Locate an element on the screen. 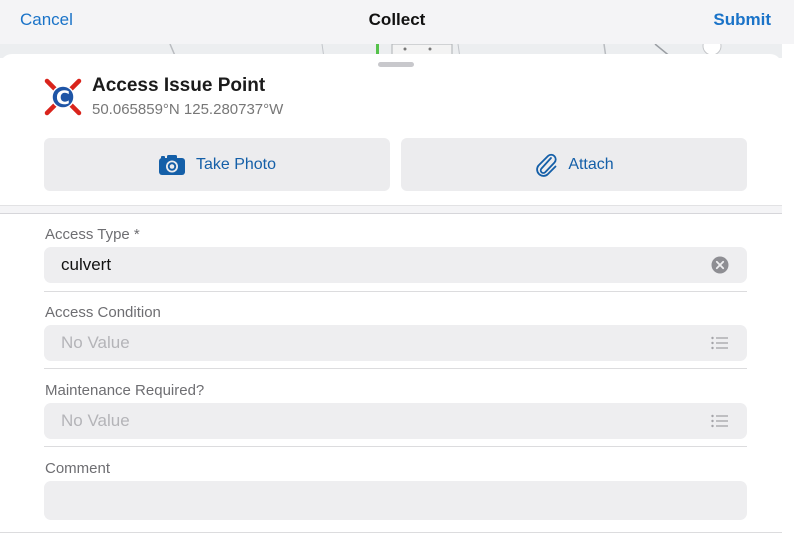 This screenshot has height=553, width=794. navigation-bar: Cancel Collect Submit is located at coordinates (397, 22).